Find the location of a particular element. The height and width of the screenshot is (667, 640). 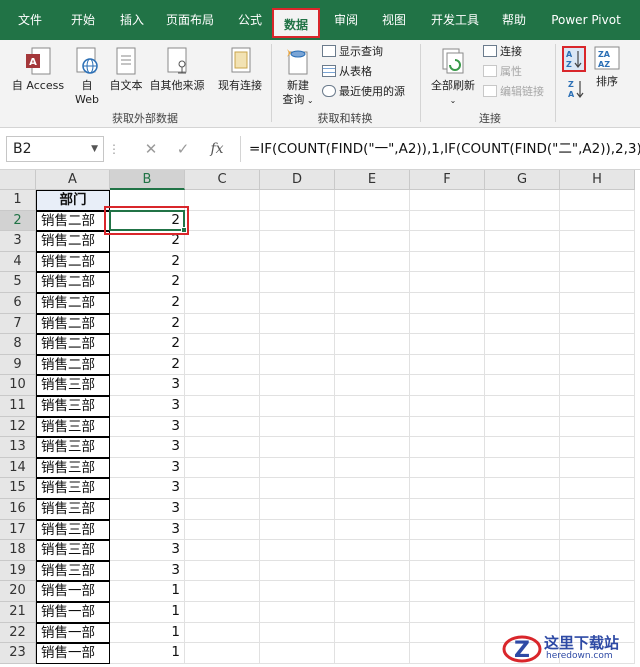

tab-6: 审阅 is located at coordinates (346, 20).